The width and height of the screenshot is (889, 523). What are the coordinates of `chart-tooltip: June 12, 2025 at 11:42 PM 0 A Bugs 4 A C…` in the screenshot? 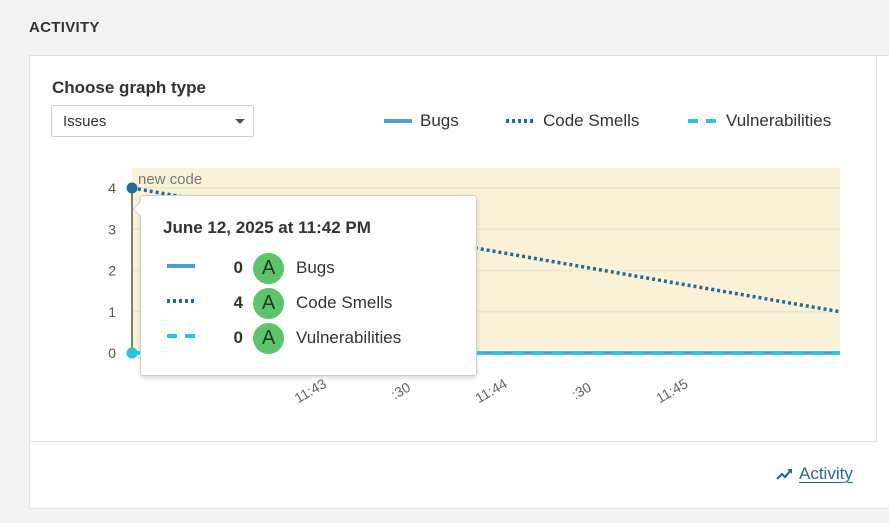 It's located at (305, 285).